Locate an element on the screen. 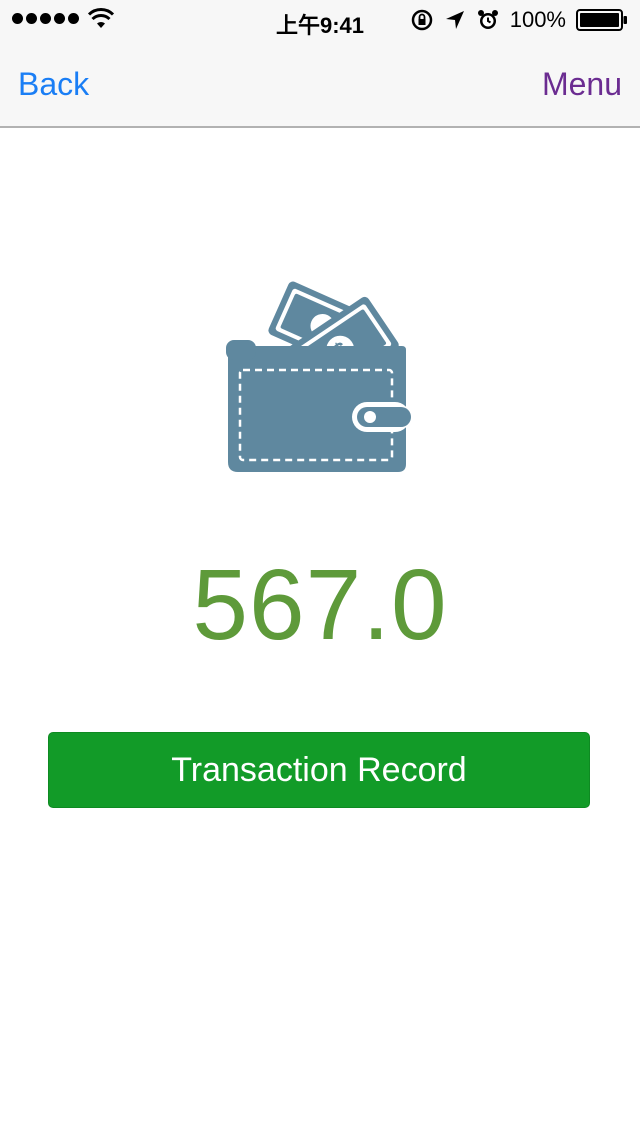 The image size is (640, 1136). navigation-bar: 上午9:41 100% Back Menu is located at coordinates (320, 64).